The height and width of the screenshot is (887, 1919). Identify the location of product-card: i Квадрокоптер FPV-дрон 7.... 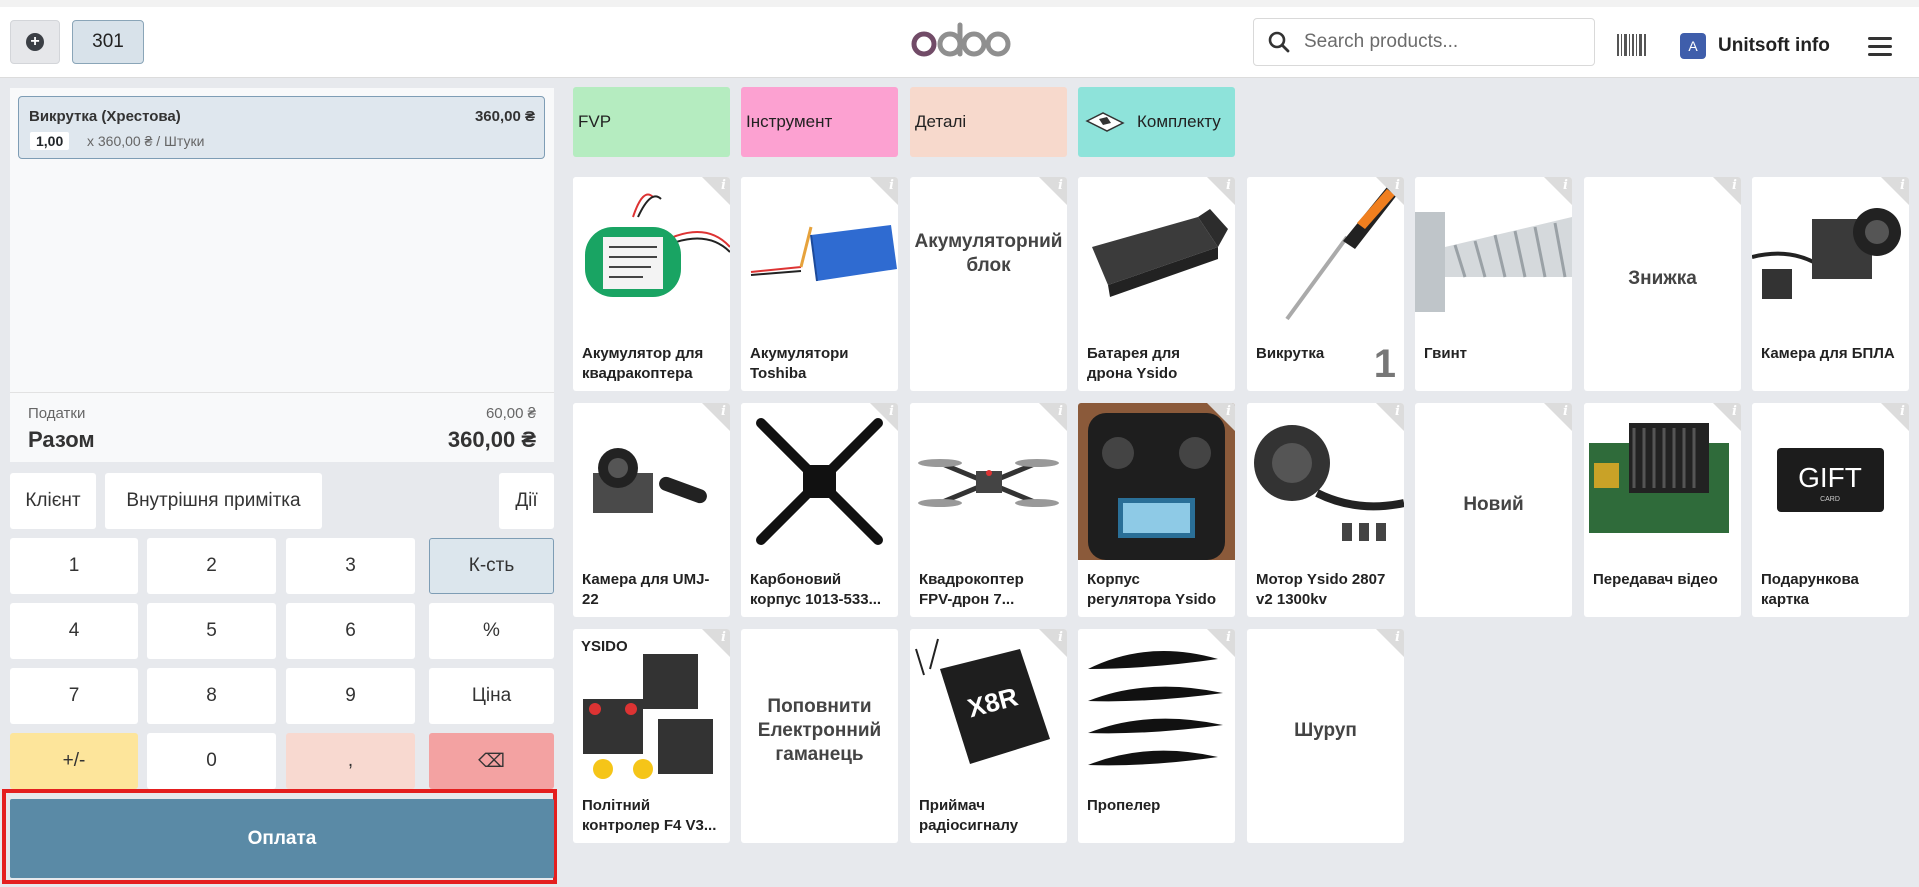
(988, 510).